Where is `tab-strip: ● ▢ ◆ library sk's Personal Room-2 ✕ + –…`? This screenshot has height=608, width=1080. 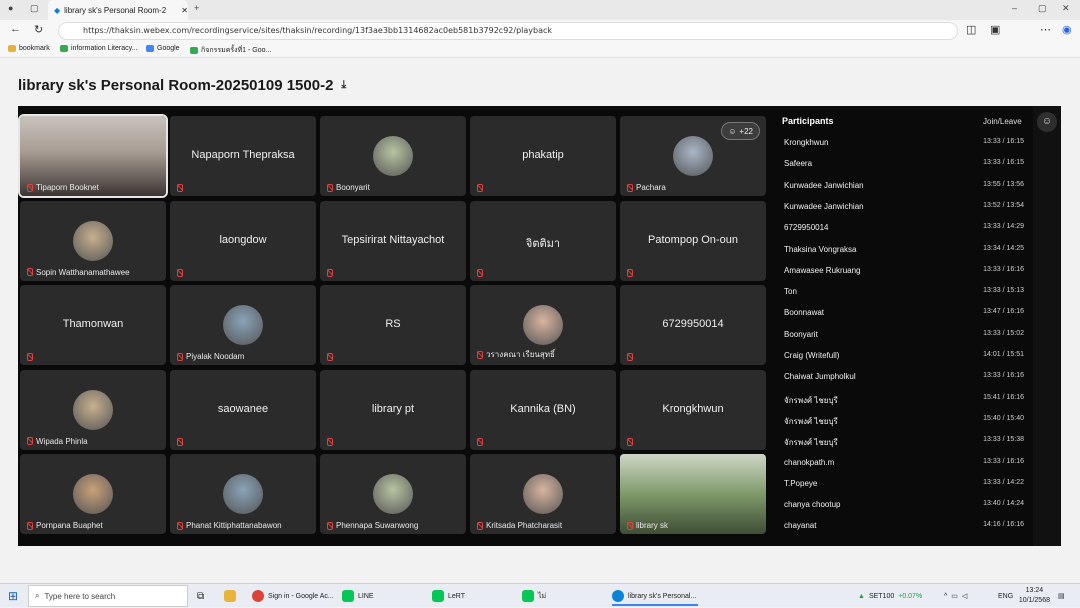 tab-strip: ● ▢ ◆ library sk's Personal Room-2 ✕ + –… is located at coordinates (540, 10).